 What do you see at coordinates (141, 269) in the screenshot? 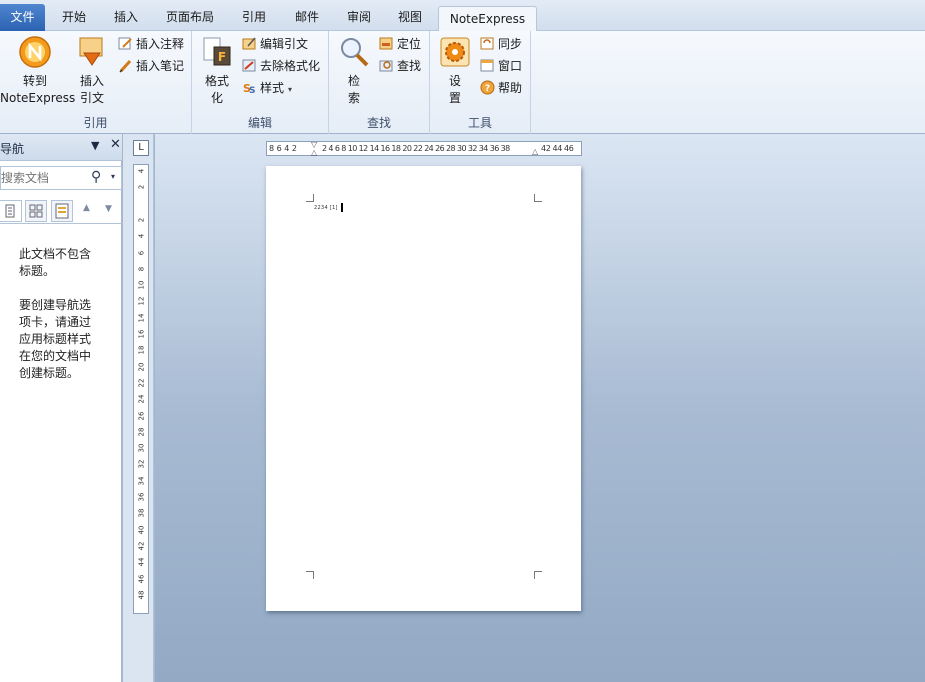
I see `vertical-ruler-mark: 8` at bounding box center [141, 269].